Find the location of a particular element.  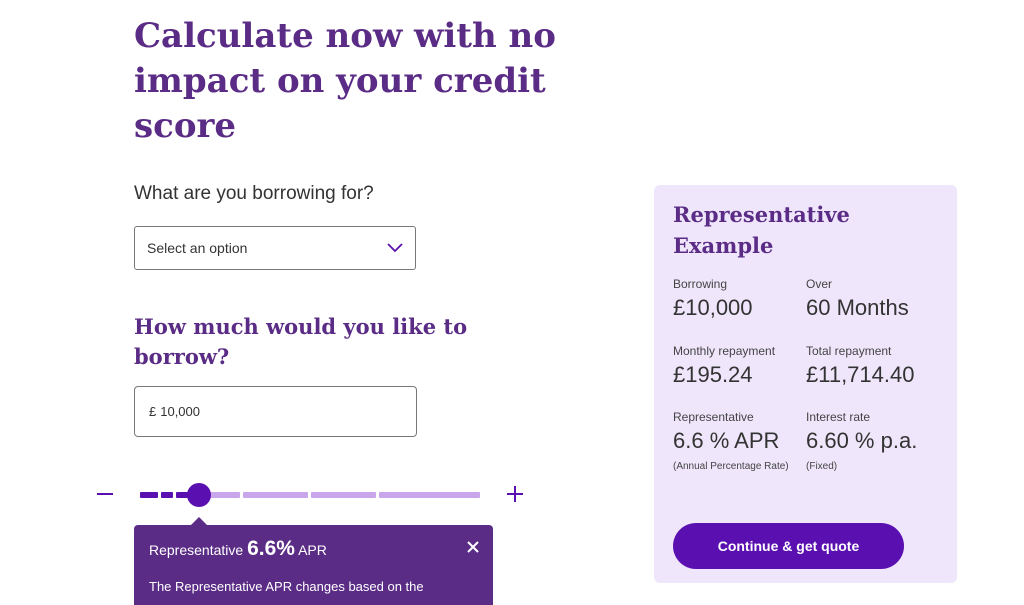

close-icon is located at coordinates (473, 547).